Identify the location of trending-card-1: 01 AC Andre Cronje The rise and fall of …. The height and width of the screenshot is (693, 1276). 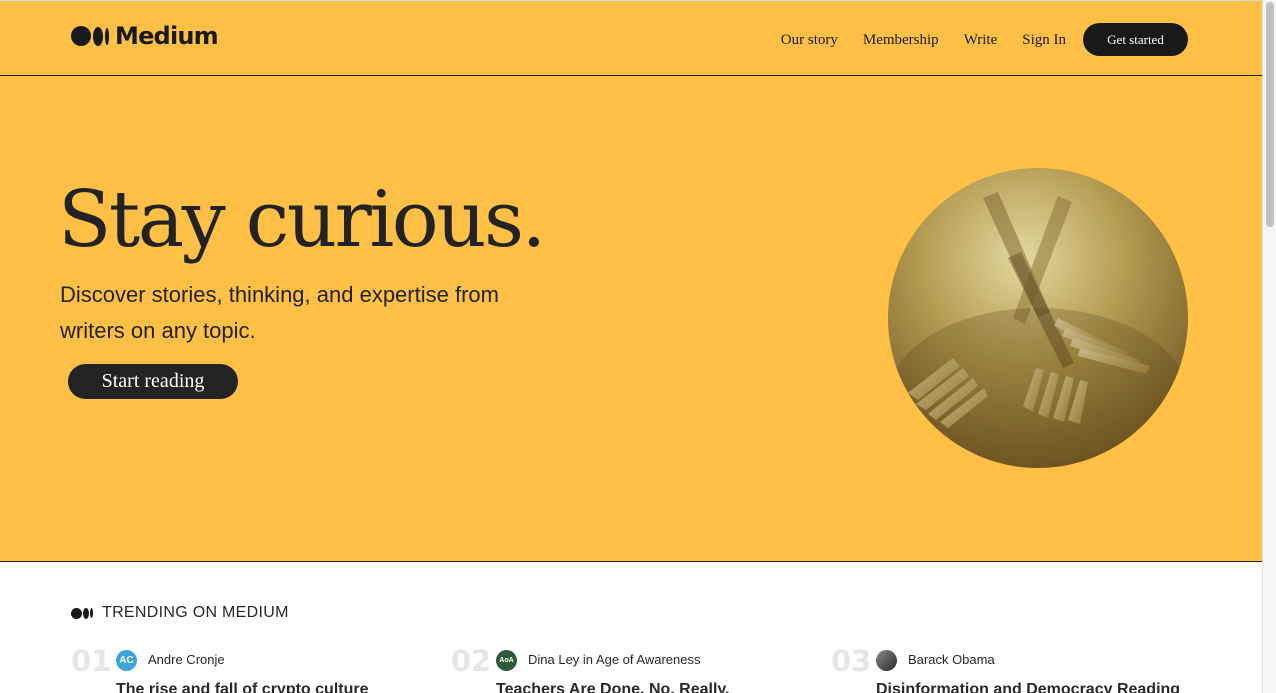
(251, 668).